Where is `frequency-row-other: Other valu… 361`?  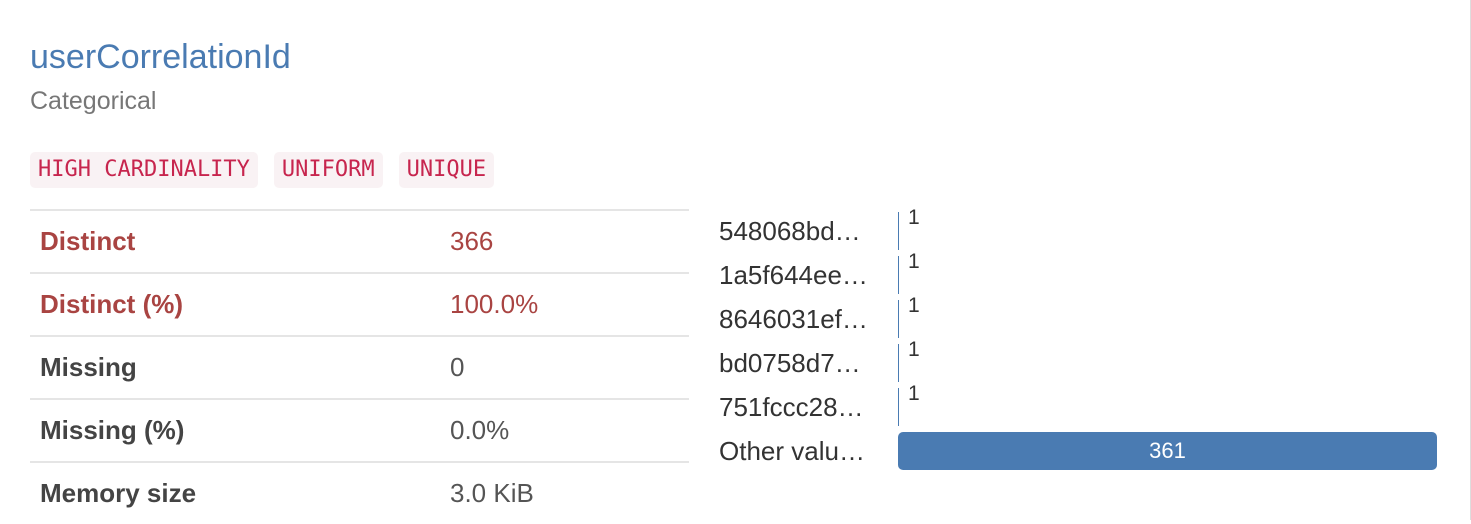
frequency-row-other: Other valu… 361 is located at coordinates (1079, 450).